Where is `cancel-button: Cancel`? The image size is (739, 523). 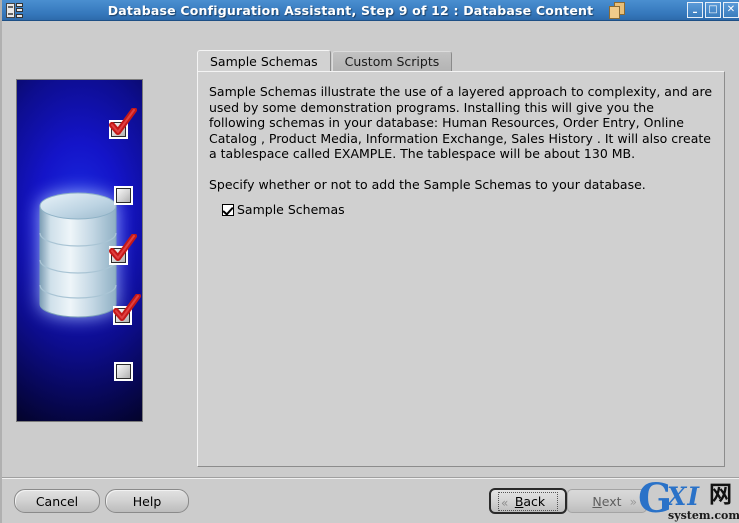
cancel-button: Cancel is located at coordinates (57, 501).